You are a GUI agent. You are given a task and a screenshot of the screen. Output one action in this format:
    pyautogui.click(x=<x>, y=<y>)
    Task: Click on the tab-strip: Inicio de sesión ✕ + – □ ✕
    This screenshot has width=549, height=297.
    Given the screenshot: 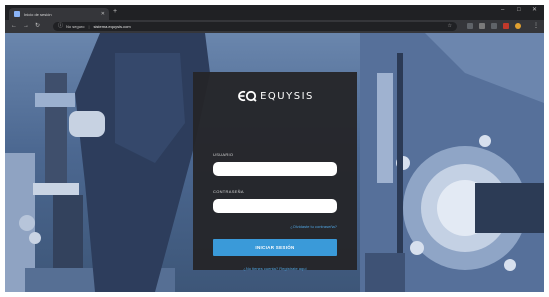 What is the action you would take?
    pyautogui.click(x=274, y=12)
    